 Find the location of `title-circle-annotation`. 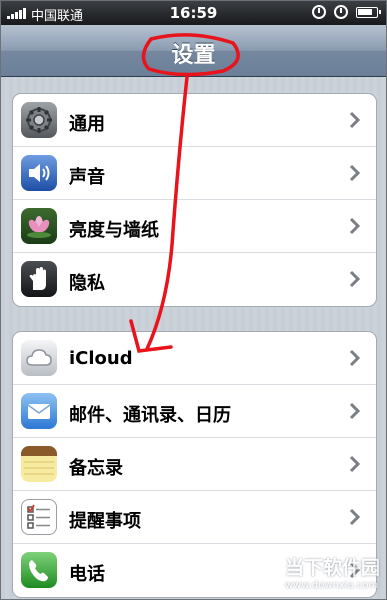

title-circle-annotation is located at coordinates (190, 55).